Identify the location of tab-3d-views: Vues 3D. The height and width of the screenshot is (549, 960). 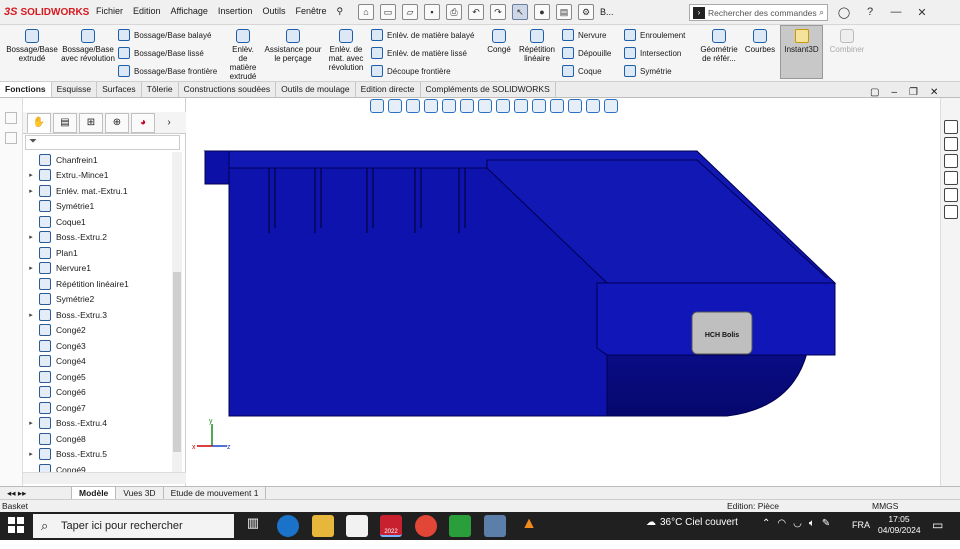
(140, 493).